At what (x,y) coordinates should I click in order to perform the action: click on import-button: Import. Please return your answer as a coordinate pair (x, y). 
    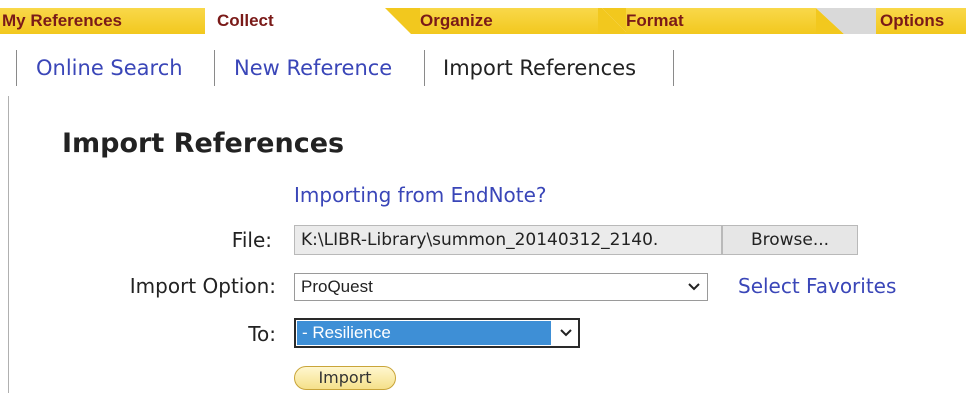
    Looking at the image, I should click on (345, 378).